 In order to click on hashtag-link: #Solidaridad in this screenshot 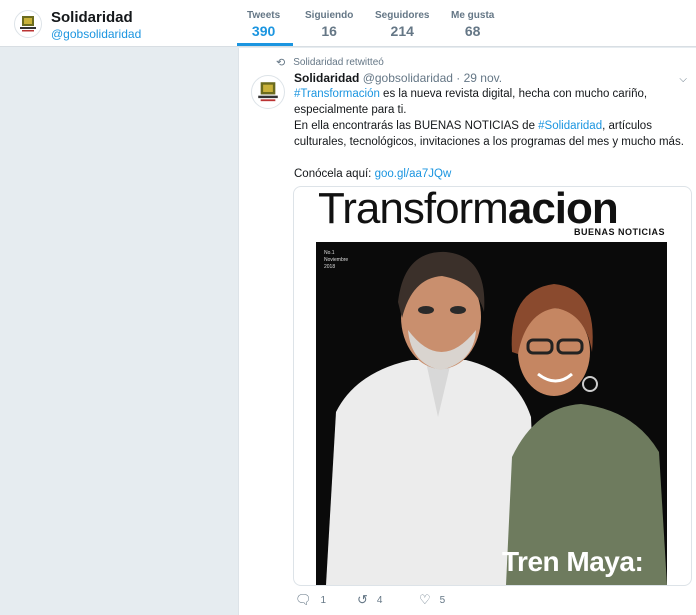, I will do `click(570, 126)`.